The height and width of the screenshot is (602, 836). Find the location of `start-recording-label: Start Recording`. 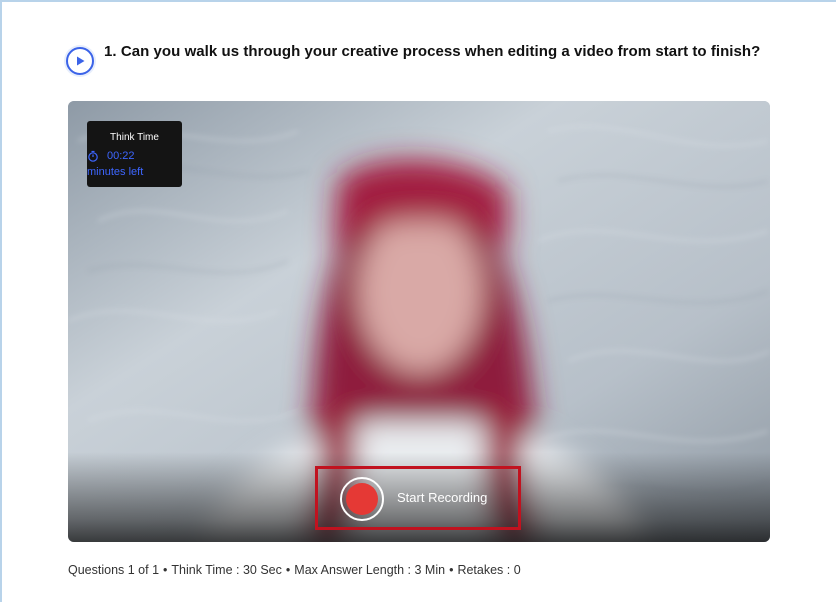

start-recording-label: Start Recording is located at coordinates (442, 498).